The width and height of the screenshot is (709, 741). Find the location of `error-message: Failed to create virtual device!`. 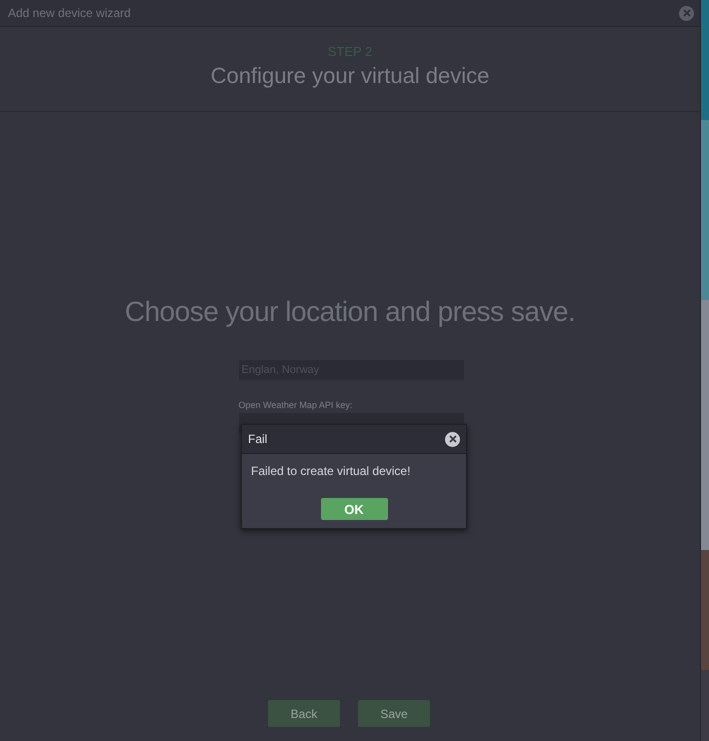

error-message: Failed to create virtual device! is located at coordinates (331, 471).